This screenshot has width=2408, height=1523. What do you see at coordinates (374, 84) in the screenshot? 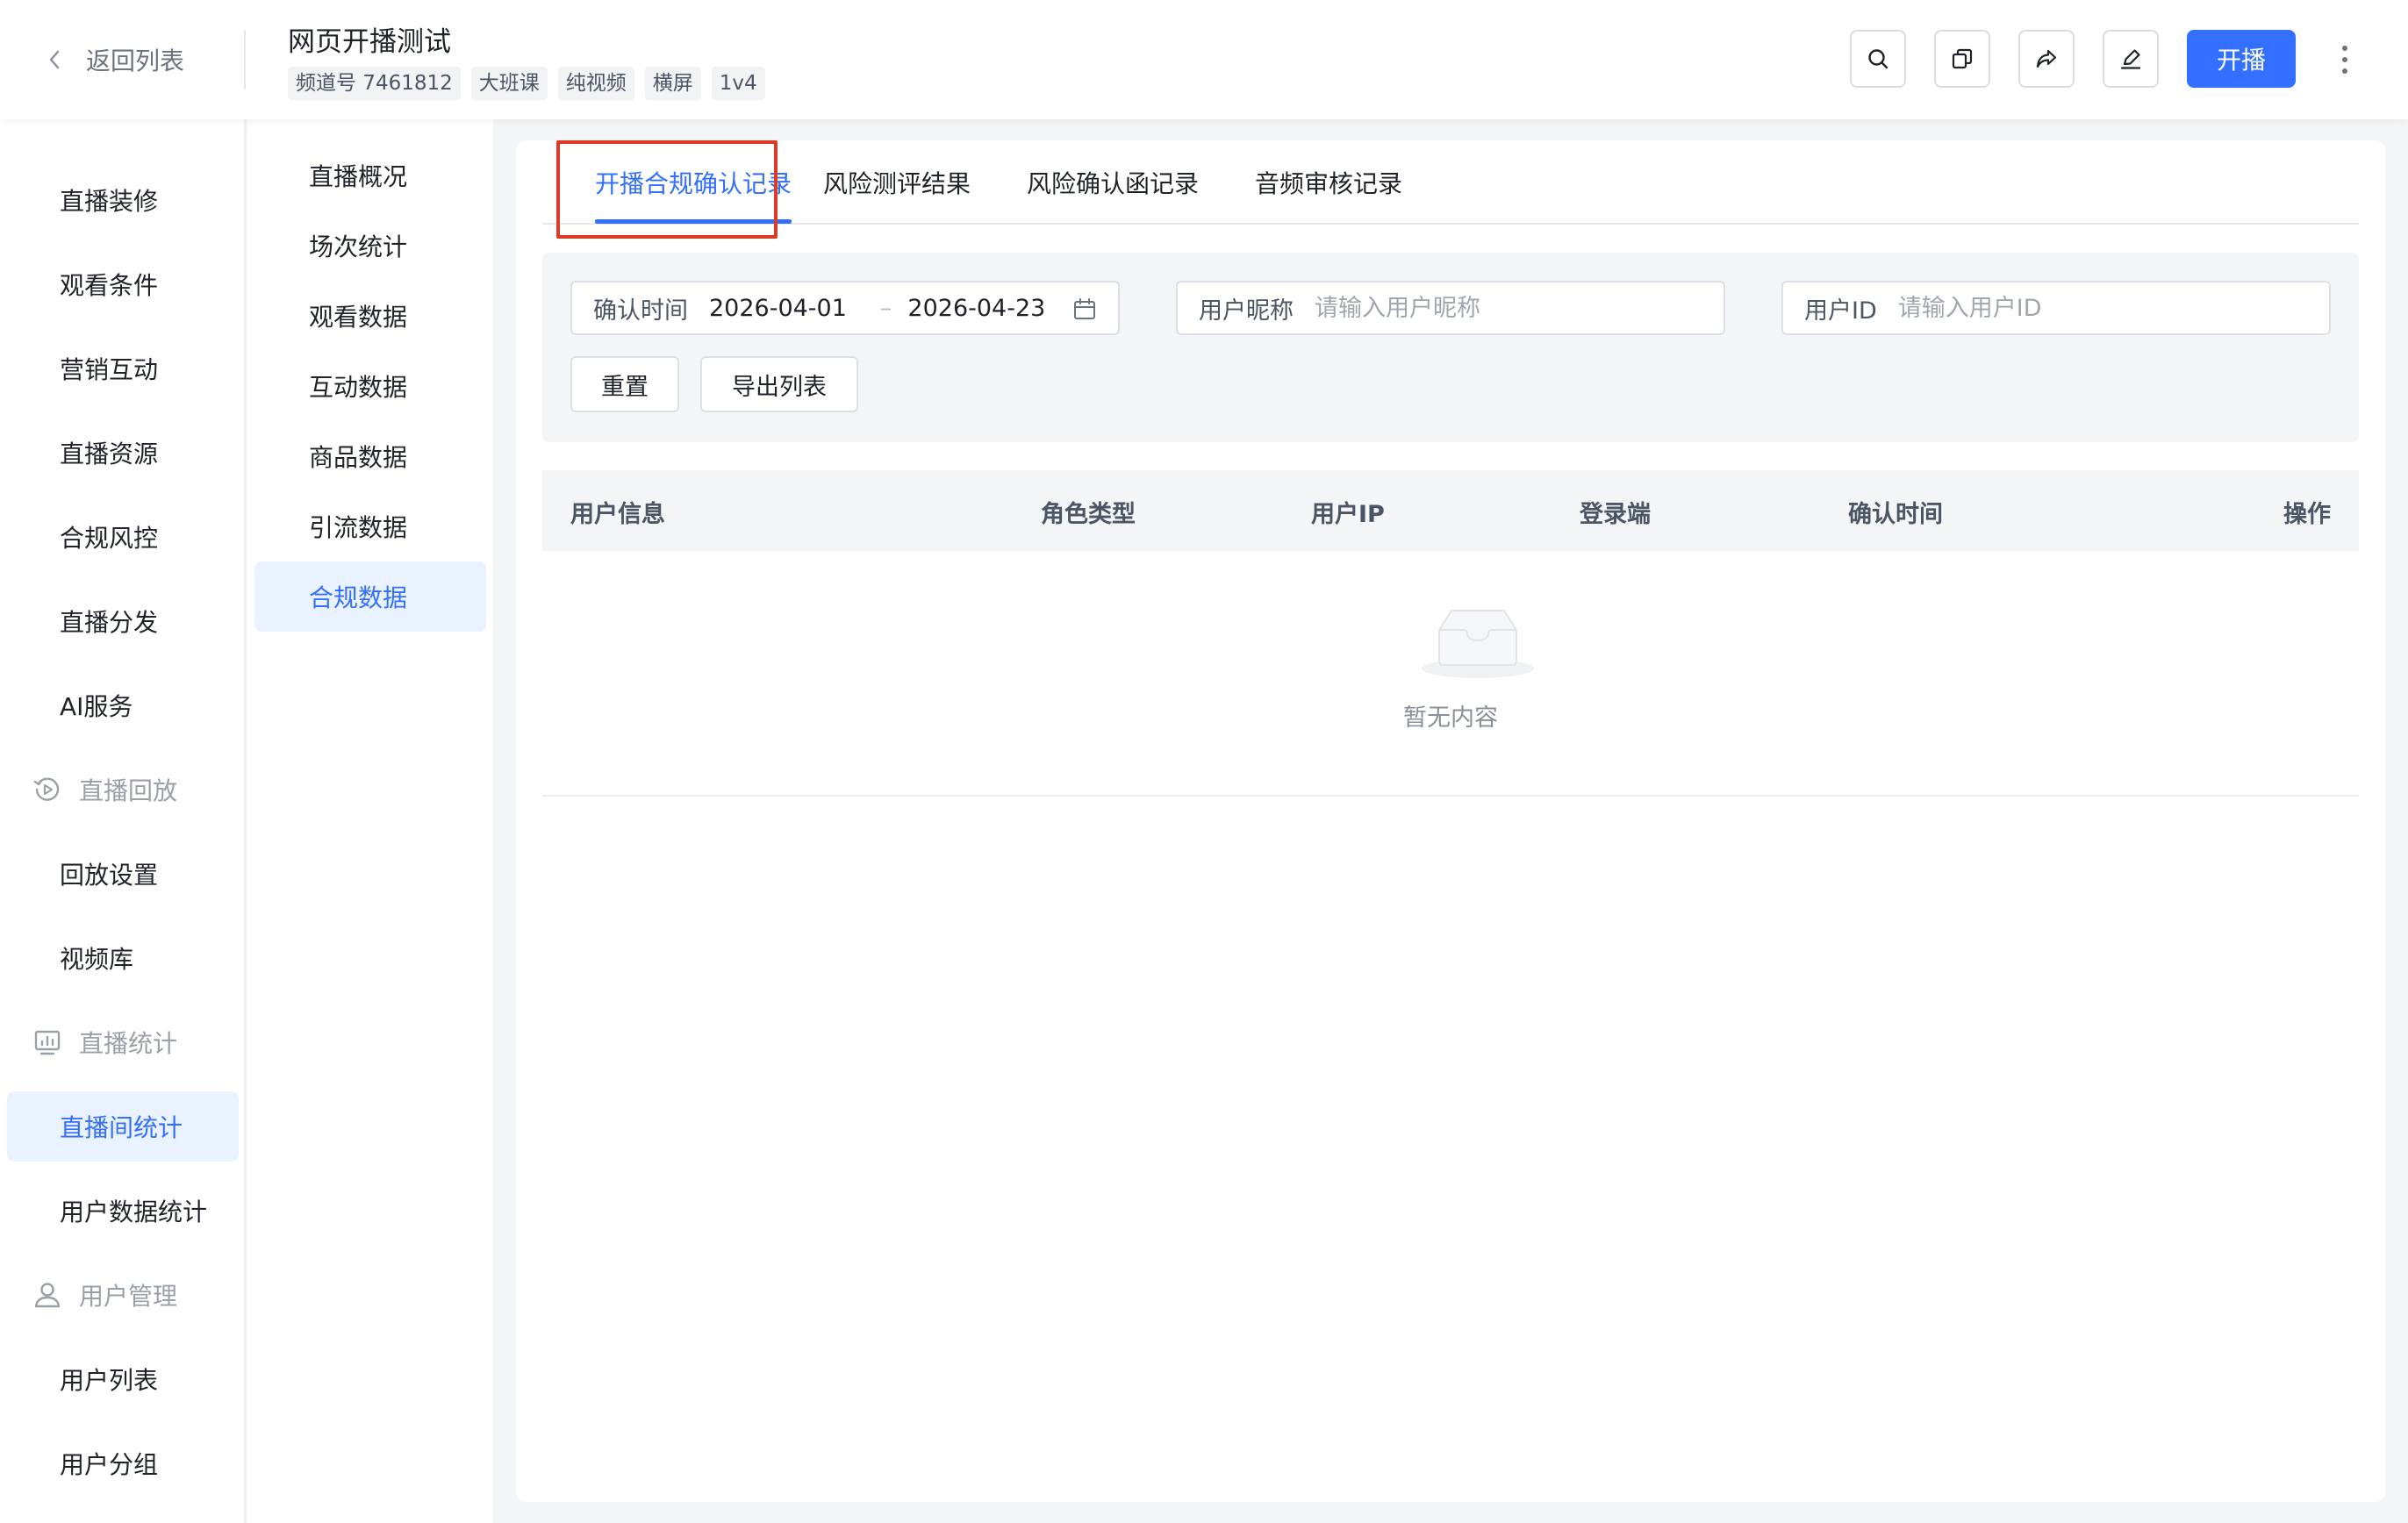
I see `channel-number-tag: 频道号 7461812` at bounding box center [374, 84].